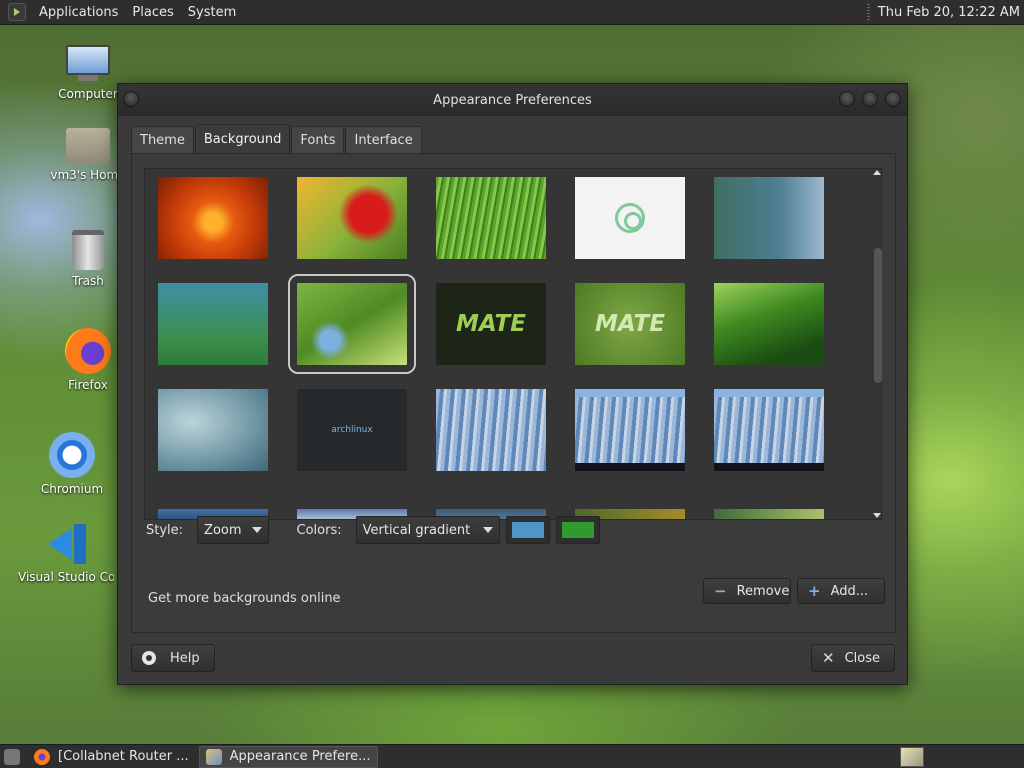 Image resolution: width=1024 pixels, height=768 pixels. What do you see at coordinates (427, 530) in the screenshot?
I see `colors-dropdown: Vertical gradient` at bounding box center [427, 530].